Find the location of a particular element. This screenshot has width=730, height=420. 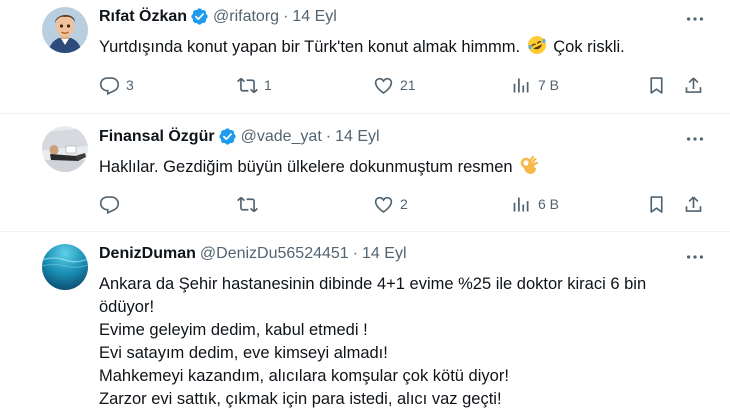

avatar-cartoon-man-image is located at coordinates (65, 30).